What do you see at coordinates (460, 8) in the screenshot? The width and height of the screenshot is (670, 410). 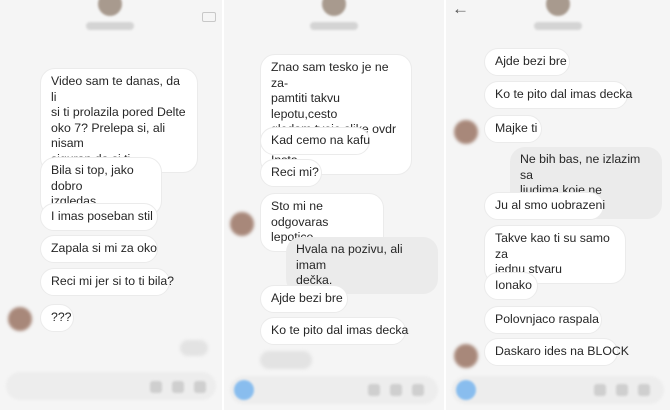 I see `arrow-left-icon: ←` at bounding box center [460, 8].